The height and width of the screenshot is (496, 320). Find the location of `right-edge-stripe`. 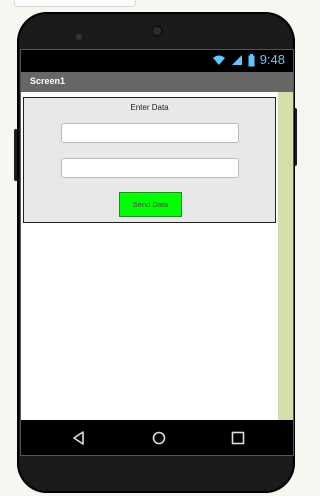

right-edge-stripe is located at coordinates (285, 256).